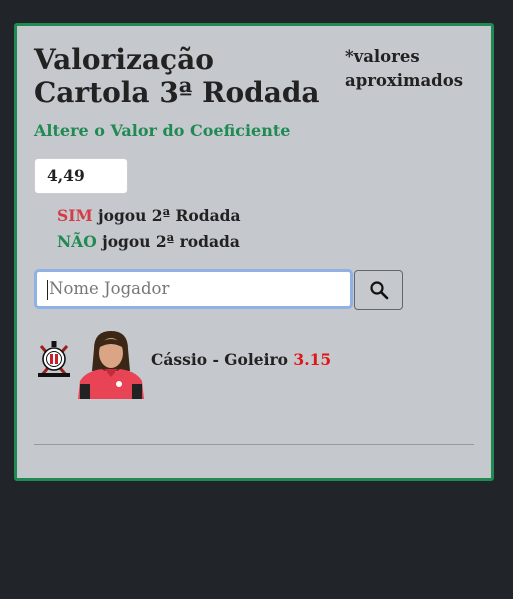 The image size is (513, 599). Describe the element at coordinates (162, 130) in the screenshot. I see `change-coefficient-link: Altere o Valor do Coeficiente` at that location.